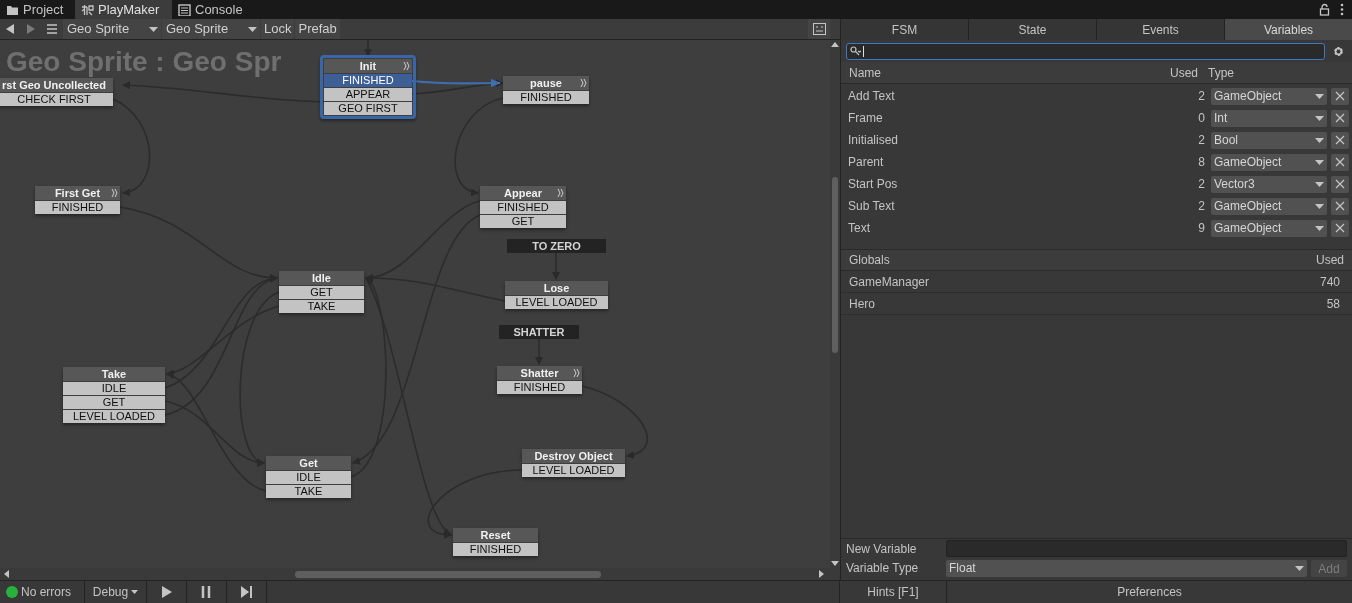 The height and width of the screenshot is (603, 1352). Describe the element at coordinates (882, 549) in the screenshot. I see `field-label: New Variable` at that location.